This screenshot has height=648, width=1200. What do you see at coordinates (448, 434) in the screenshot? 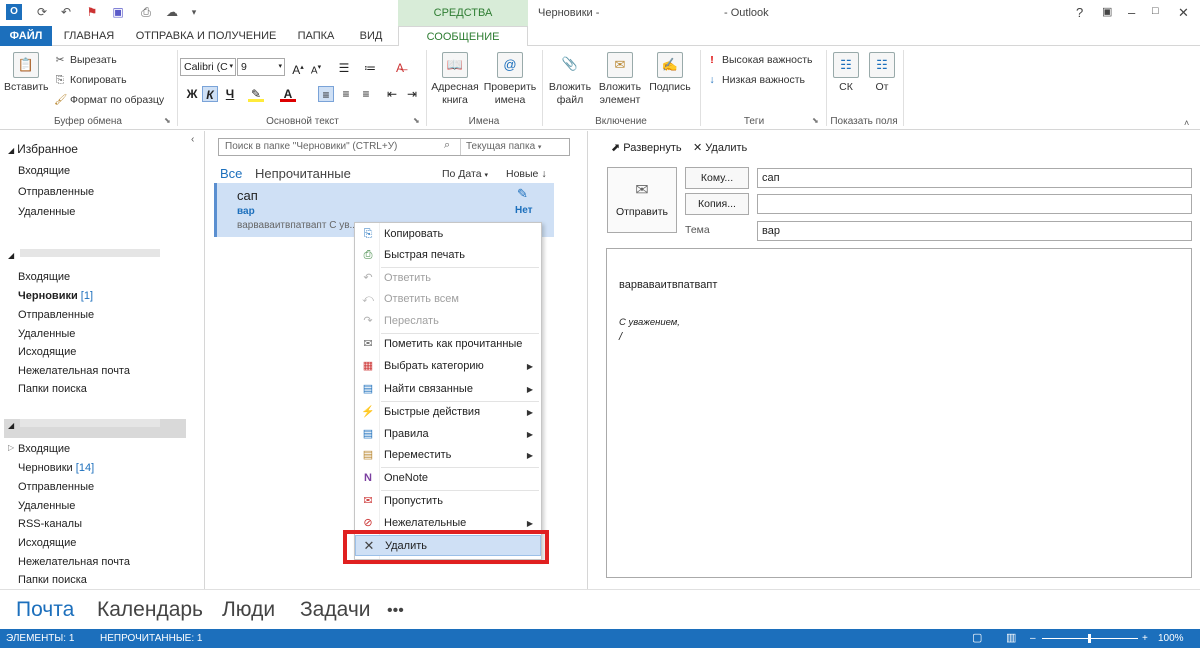
I see `menu-item-rules: ▤ Правила ▶` at bounding box center [448, 434].